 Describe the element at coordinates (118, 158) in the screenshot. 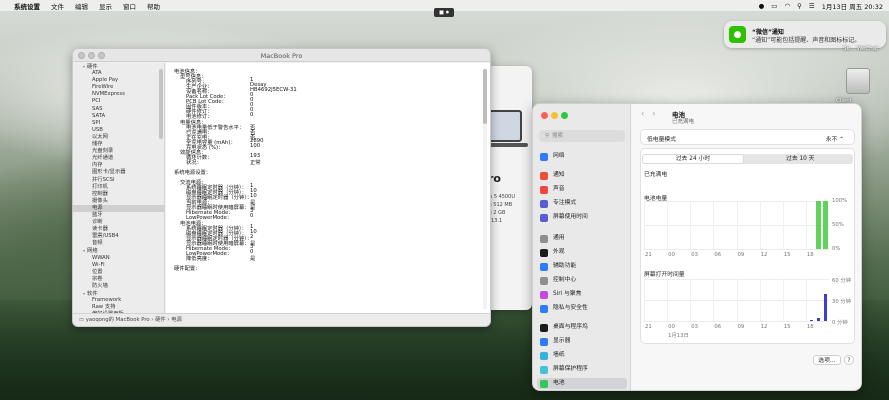

I see `sidebar-item: 光纤通道` at that location.